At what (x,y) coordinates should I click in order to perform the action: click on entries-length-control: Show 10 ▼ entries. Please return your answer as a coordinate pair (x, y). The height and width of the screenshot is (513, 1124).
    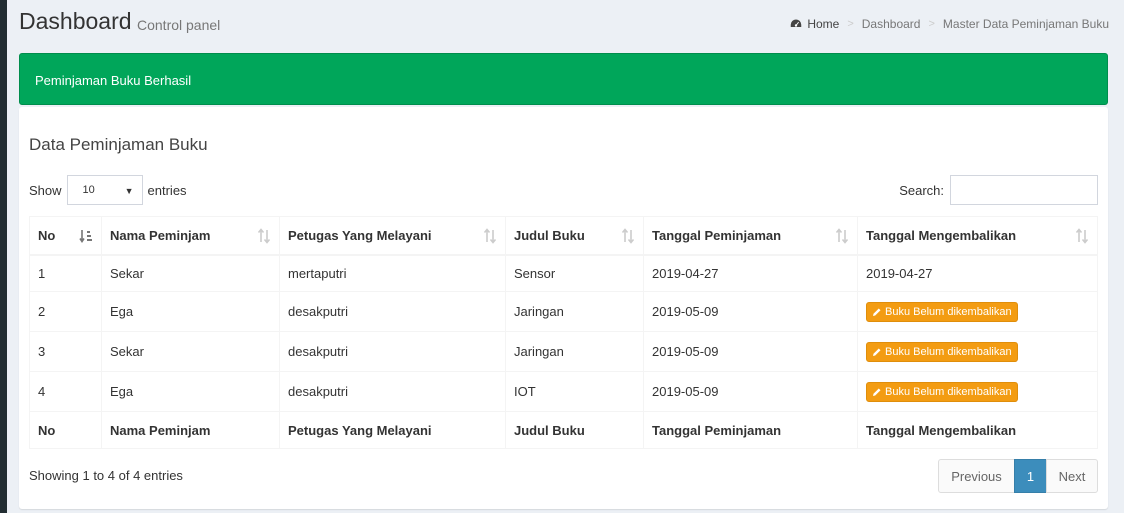
    Looking at the image, I should click on (108, 190).